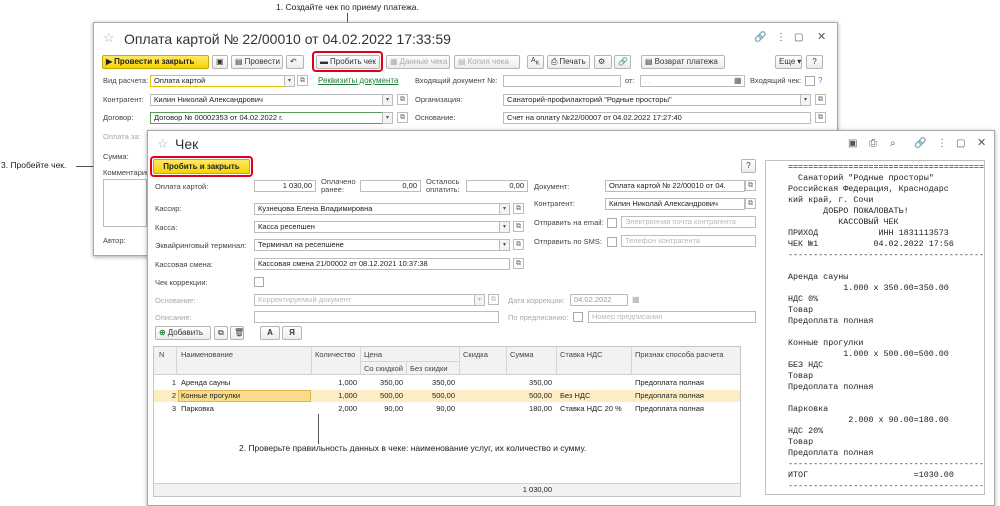 The height and width of the screenshot is (506, 1000). Describe the element at coordinates (591, 408) in the screenshot. I see `row-vat: Ставка НДС 20 %` at that location.